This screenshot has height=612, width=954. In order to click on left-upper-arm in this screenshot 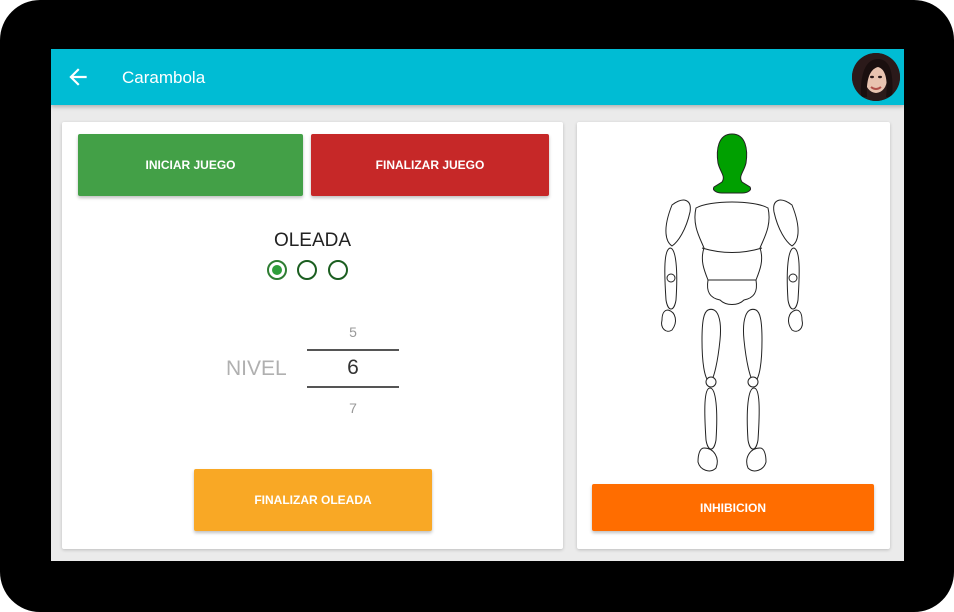, I will do `click(678, 223)`.